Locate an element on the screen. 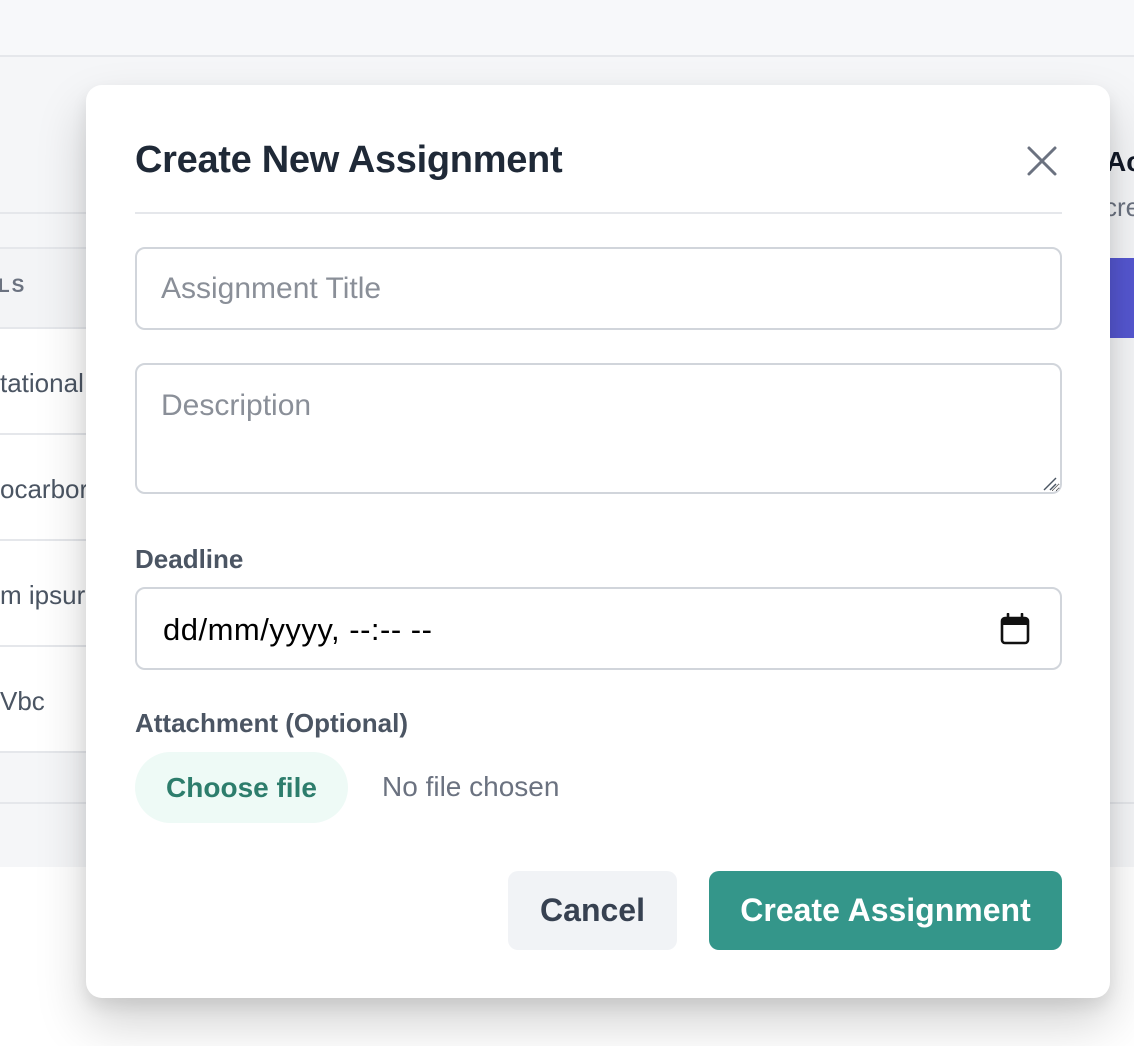  deadline-value: dd/mm/yyyy, --:-- -- is located at coordinates (298, 629).